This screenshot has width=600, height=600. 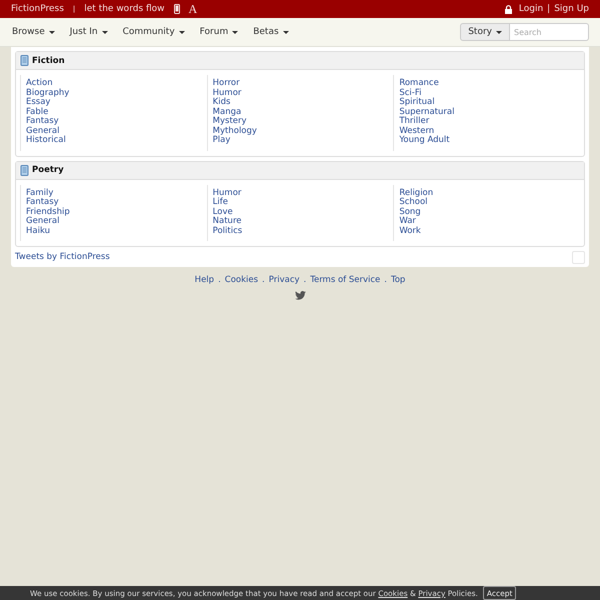 What do you see at coordinates (485, 32) in the screenshot?
I see `search-type-dropdown: Story` at bounding box center [485, 32].